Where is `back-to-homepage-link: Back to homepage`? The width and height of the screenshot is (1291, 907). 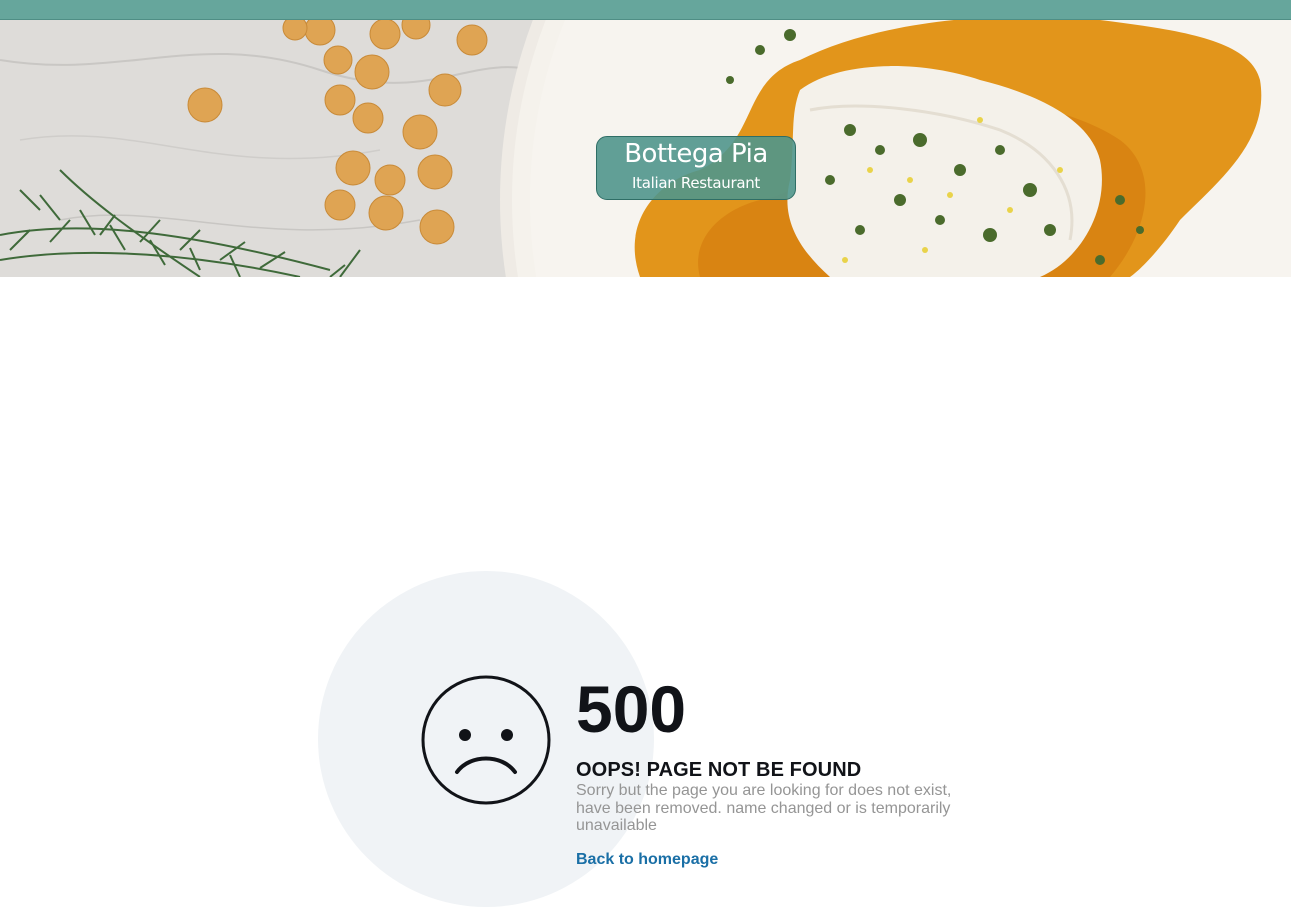
back-to-homepage-link: Back to homepage is located at coordinates (647, 860).